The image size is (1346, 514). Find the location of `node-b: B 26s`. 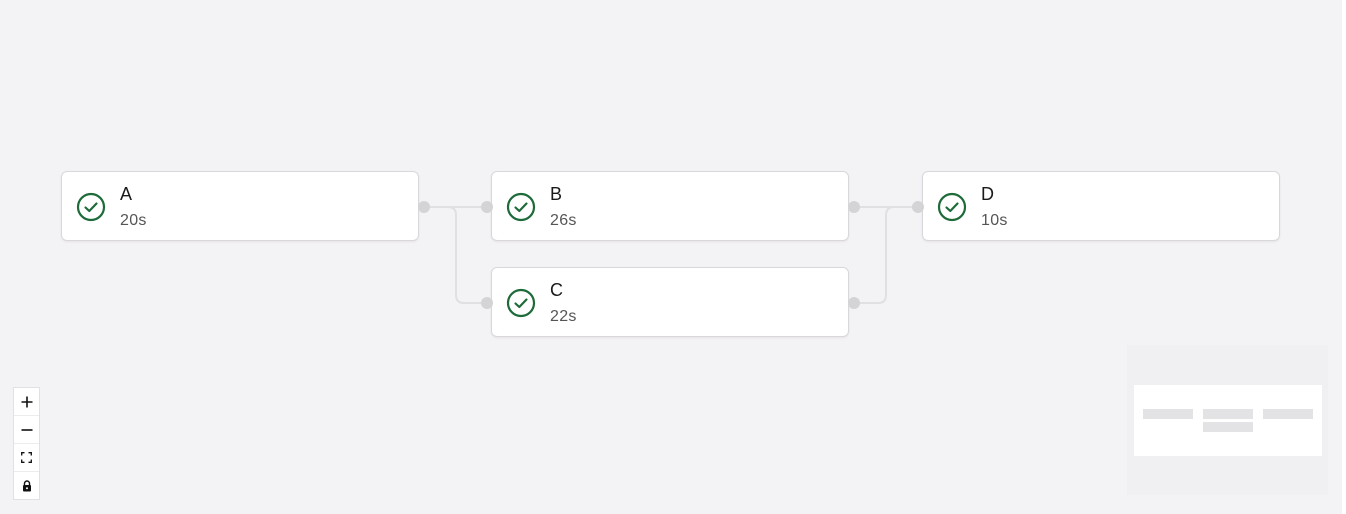

node-b: B 26s is located at coordinates (670, 206).